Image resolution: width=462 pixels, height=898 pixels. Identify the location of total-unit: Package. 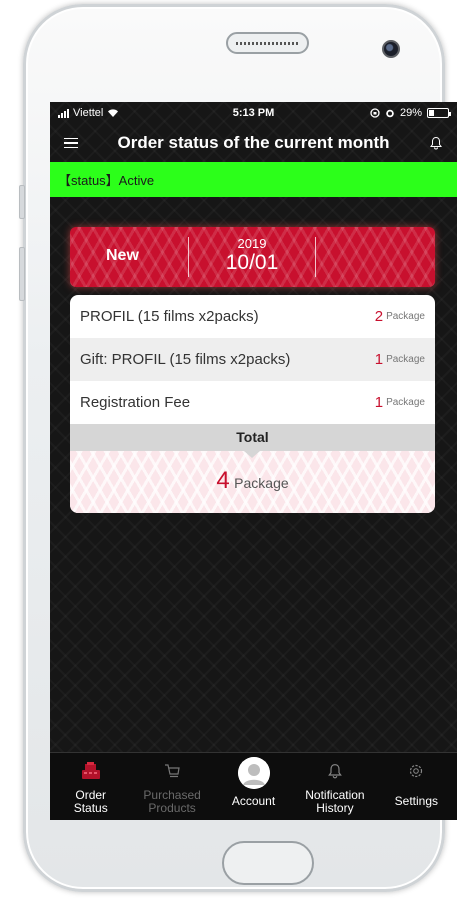
(261, 483).